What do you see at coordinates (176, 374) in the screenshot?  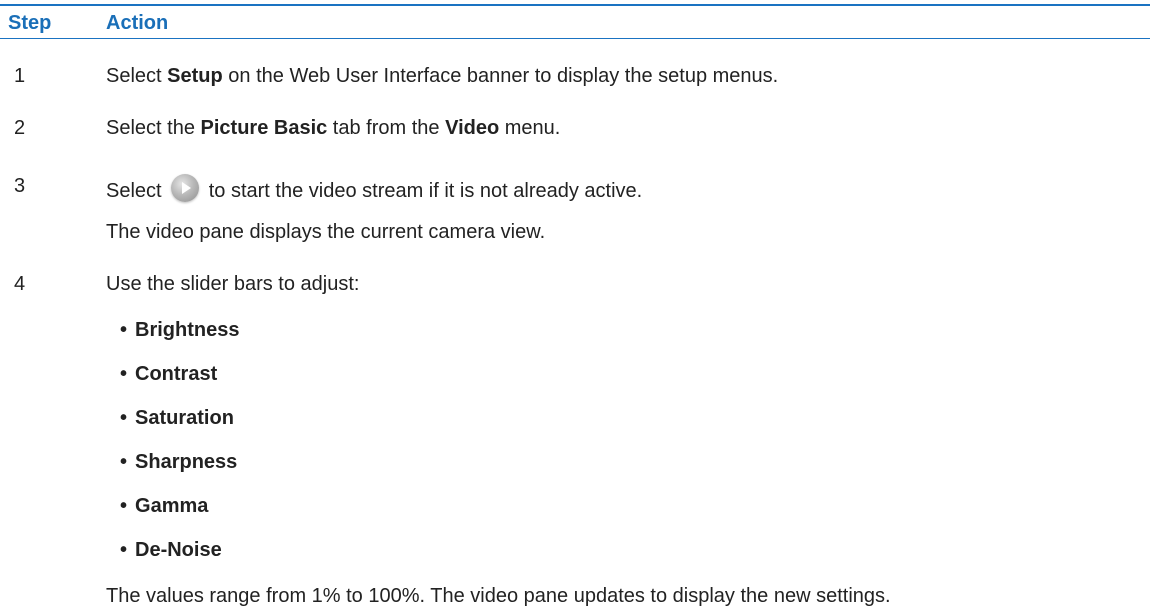 I see `setting-name: Contrast` at bounding box center [176, 374].